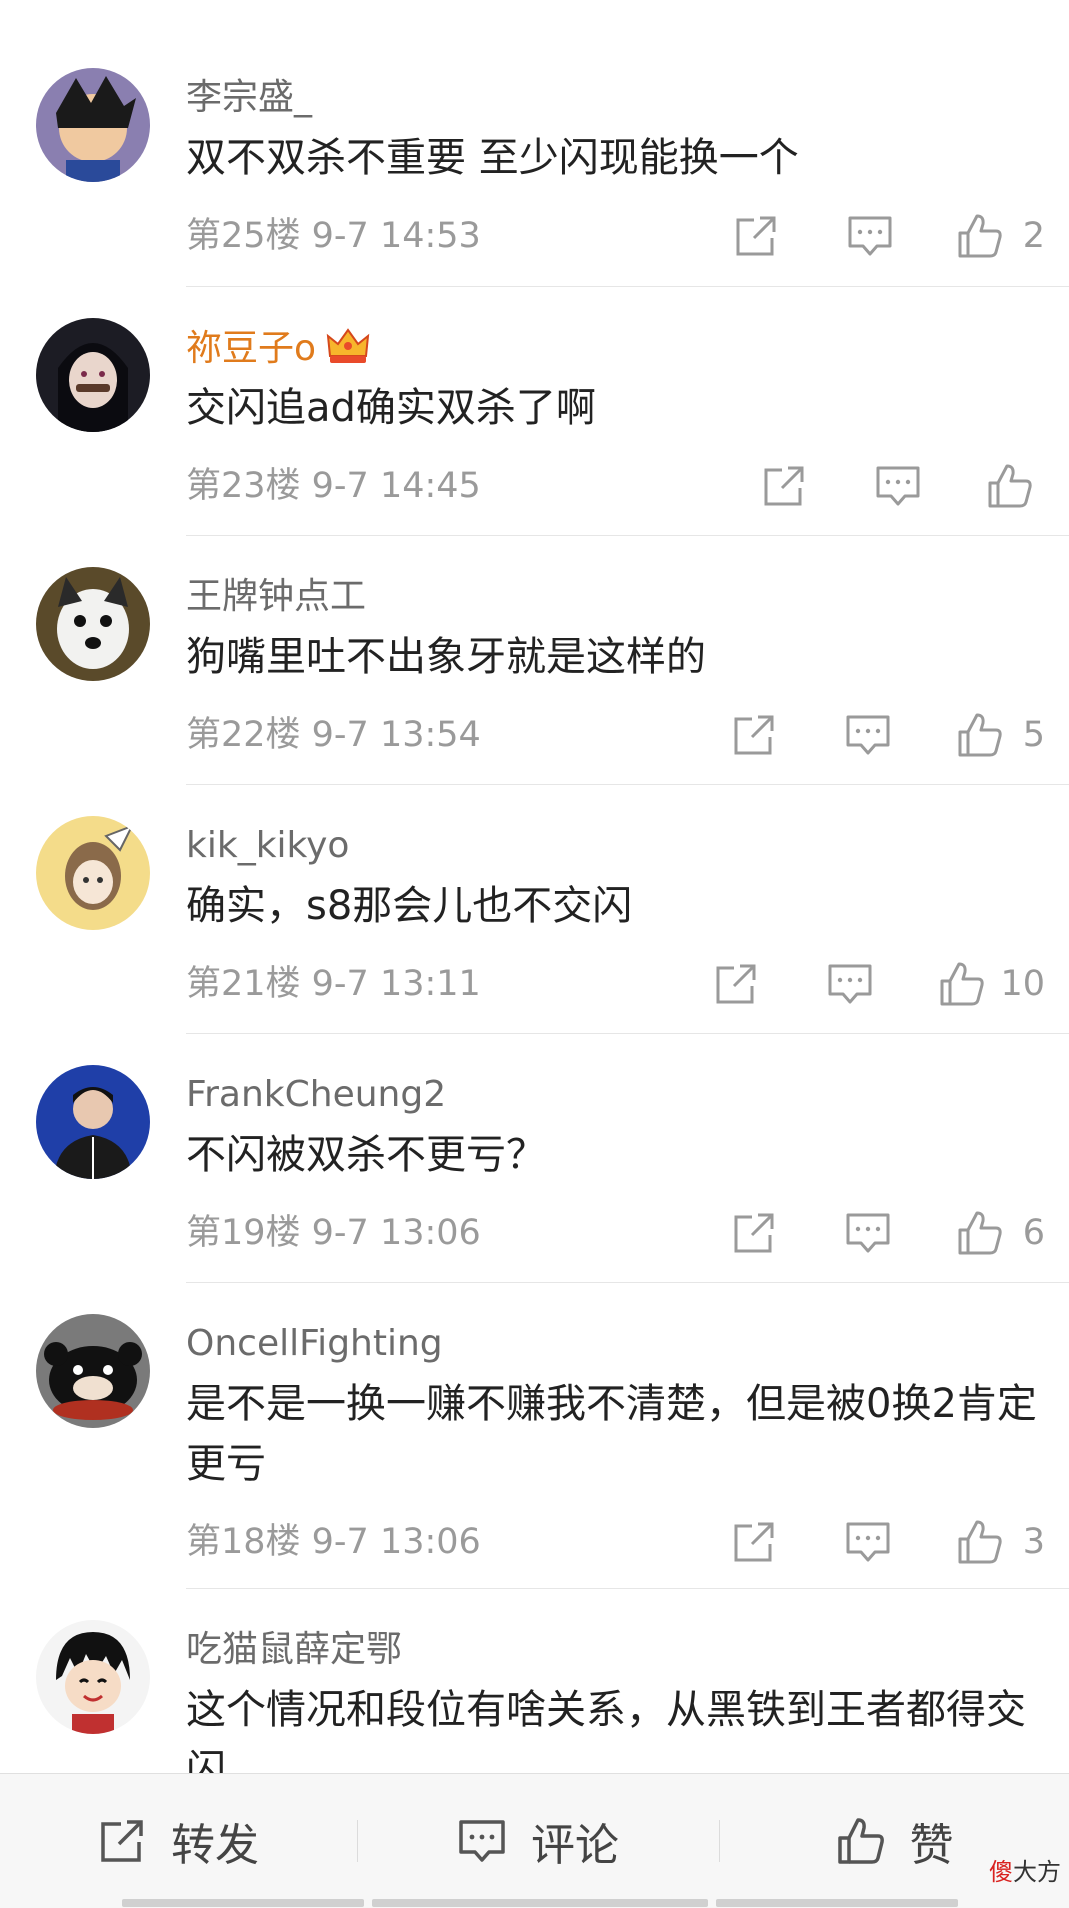 The height and width of the screenshot is (1908, 1069). Describe the element at coordinates (366, 1155) in the screenshot. I see `comment-text: 不闪被双杀不更亏？` at that location.